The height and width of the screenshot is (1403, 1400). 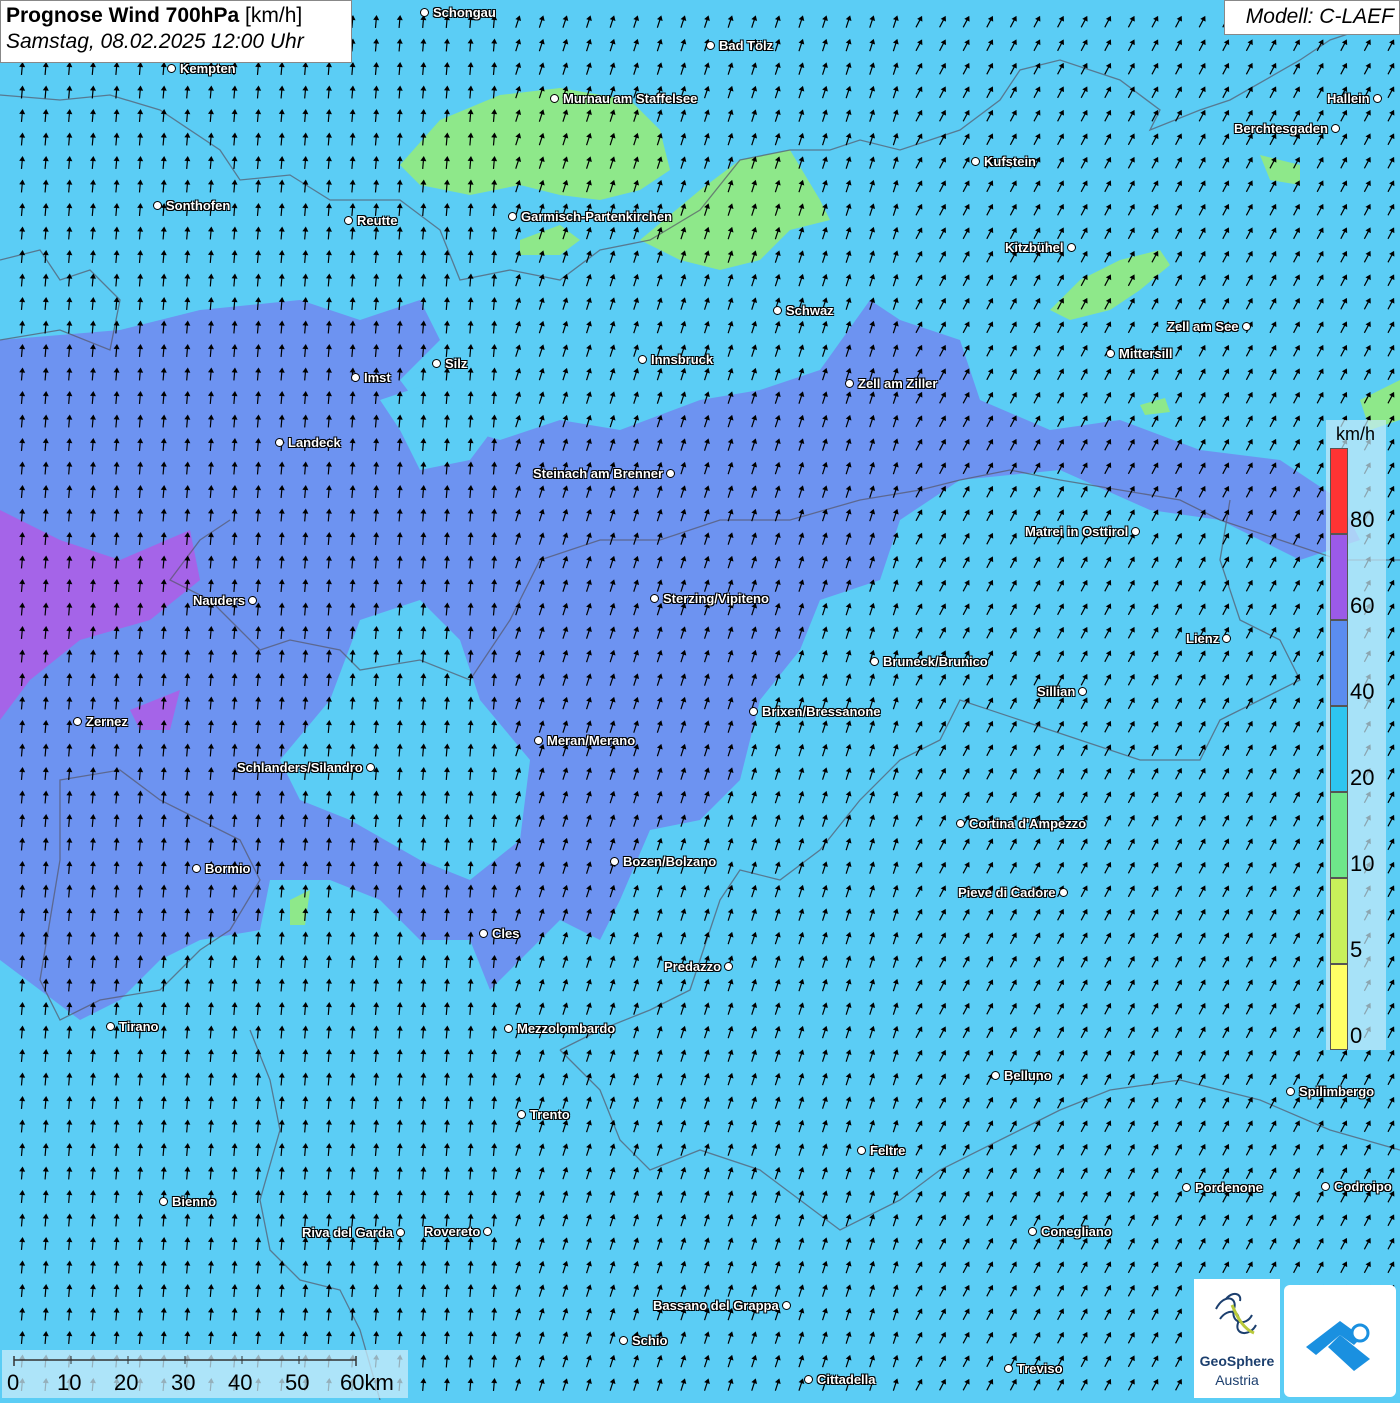 I want to click on city-label: Bozen/Bolzano, so click(x=669, y=862).